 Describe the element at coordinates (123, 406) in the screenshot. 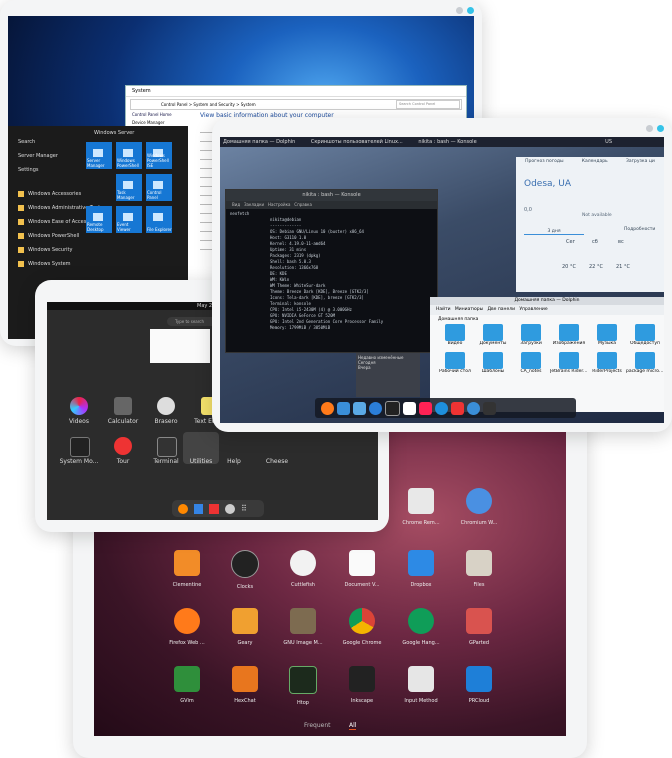

I see `calculator-icon` at that location.